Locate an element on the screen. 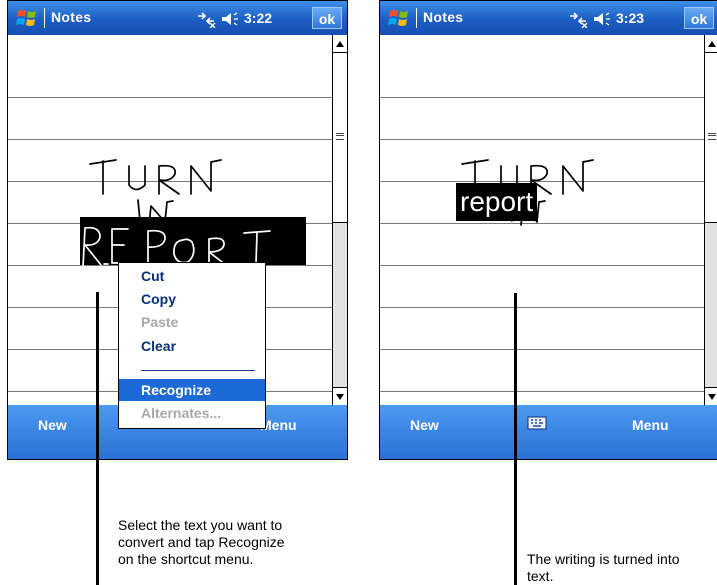  menu-item-clear: Clear is located at coordinates (192, 346).